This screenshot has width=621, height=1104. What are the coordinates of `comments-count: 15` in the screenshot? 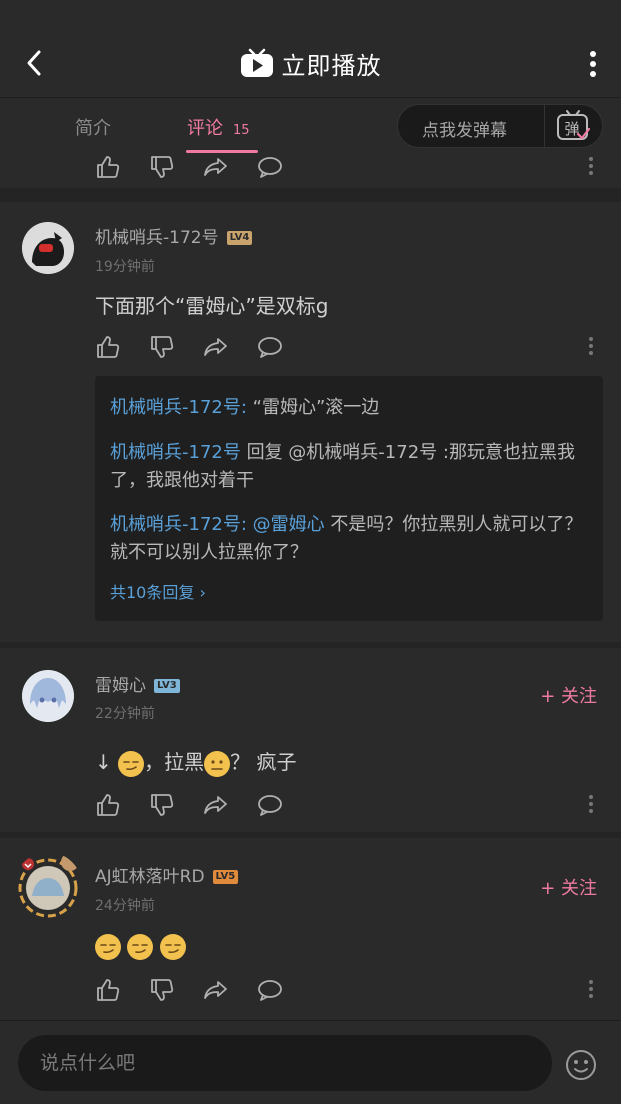 It's located at (241, 130).